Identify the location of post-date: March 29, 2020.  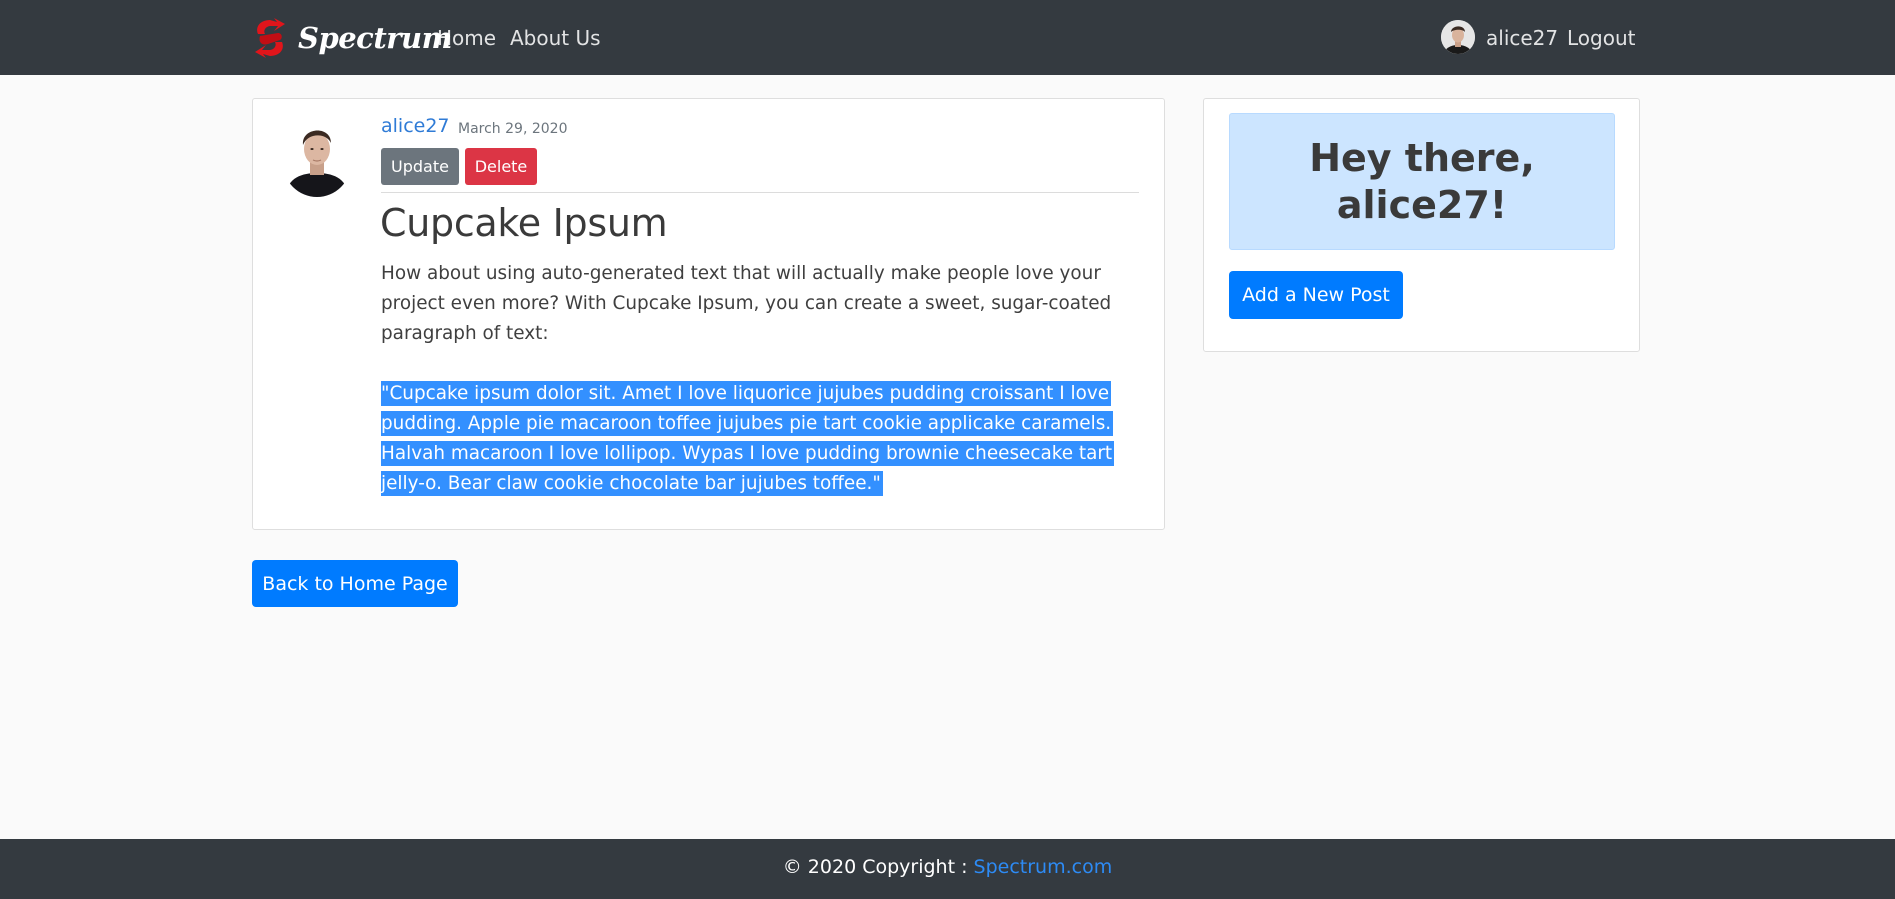
(513, 129).